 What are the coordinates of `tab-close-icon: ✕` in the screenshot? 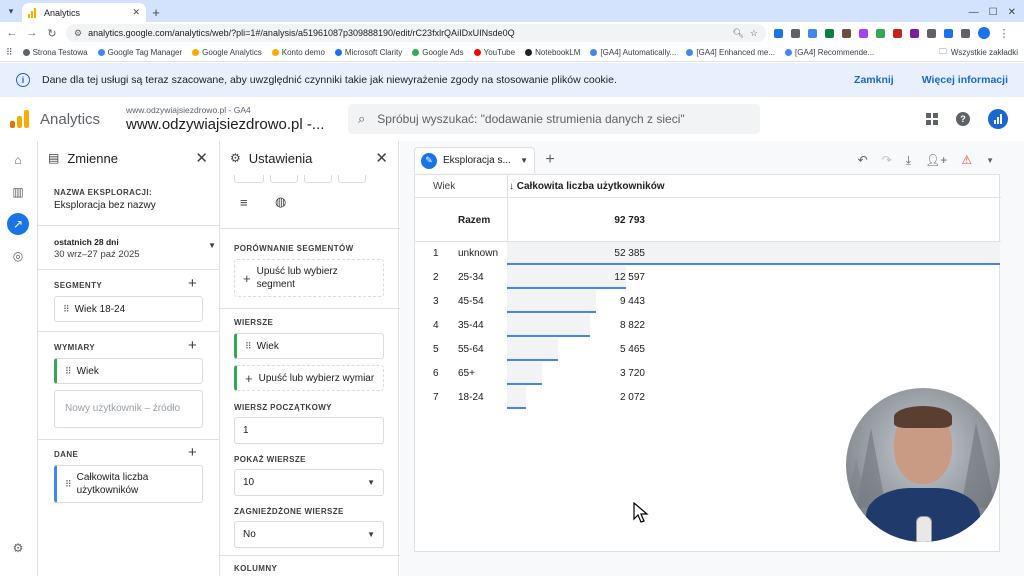 It's located at (136, 12).